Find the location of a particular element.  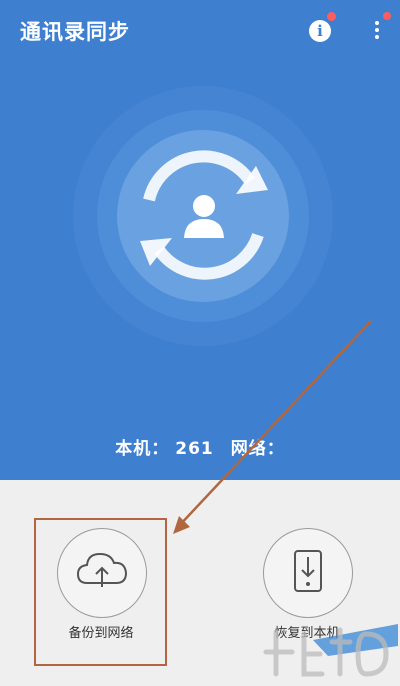

watermark-logo is located at coordinates (330, 650).